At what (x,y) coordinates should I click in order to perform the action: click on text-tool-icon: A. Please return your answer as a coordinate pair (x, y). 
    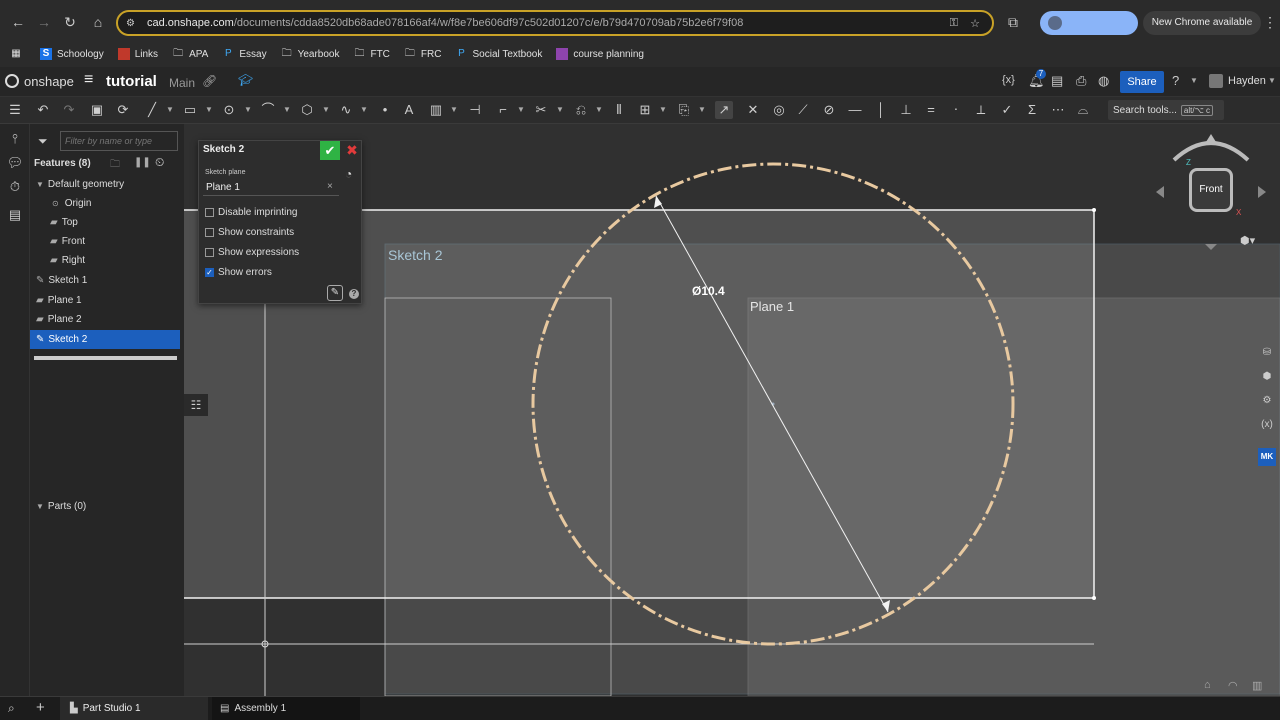
    Looking at the image, I should click on (409, 110).